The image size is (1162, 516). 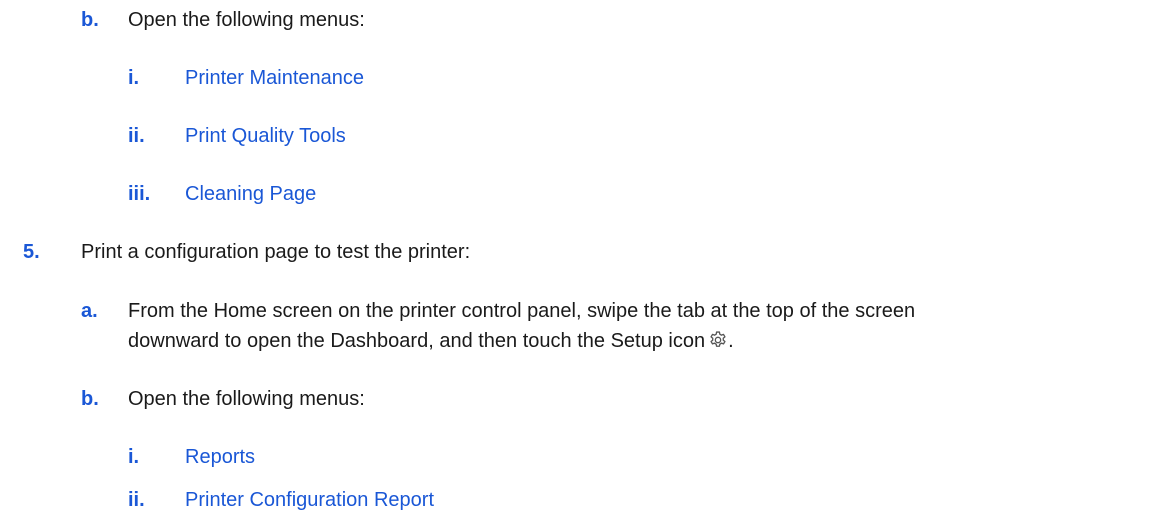 I want to click on menu-item-label: Printer Maintenance, so click(x=274, y=78).